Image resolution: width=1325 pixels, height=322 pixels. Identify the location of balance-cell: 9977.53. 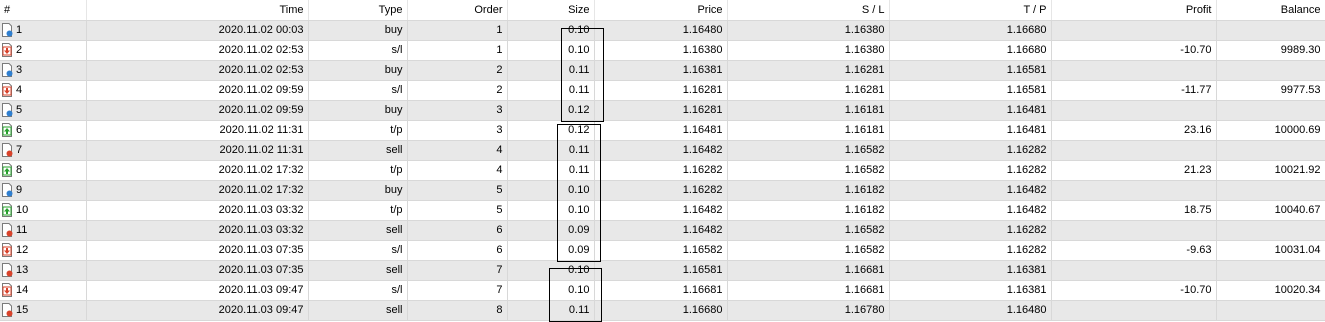
(1270, 90).